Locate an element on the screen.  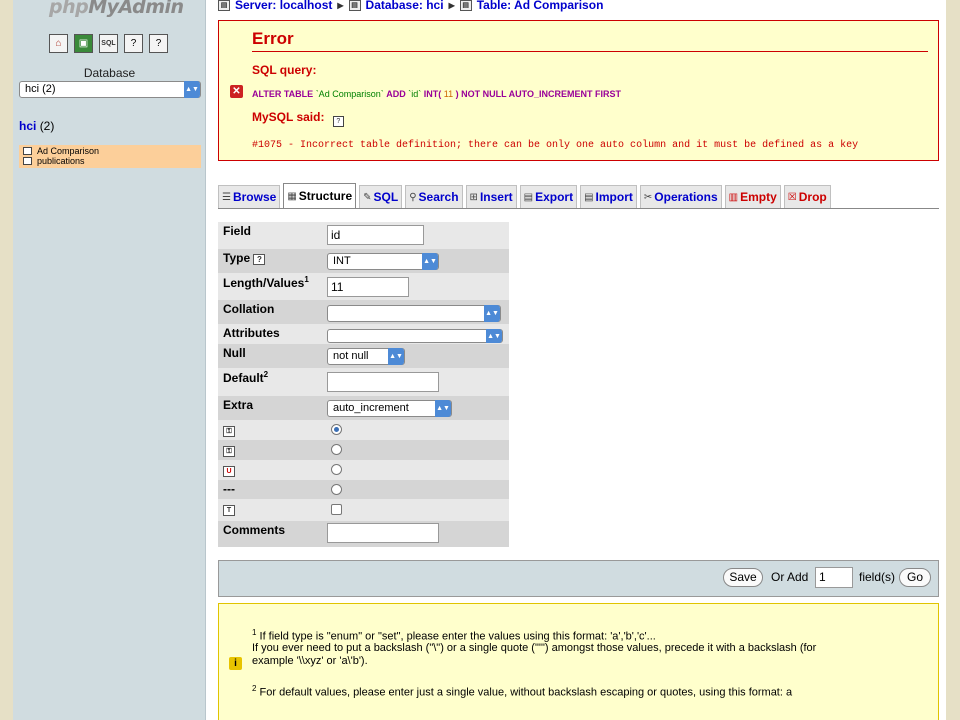
attributes-select: ▲▼ is located at coordinates (415, 336).